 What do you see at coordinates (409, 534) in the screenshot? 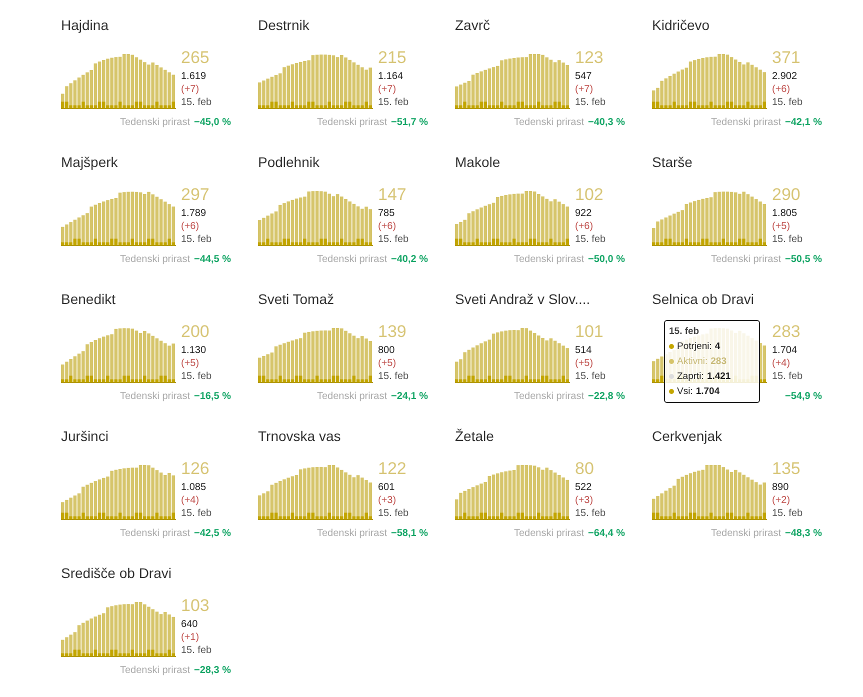
I see `growth-value: −58,1 %` at bounding box center [409, 534].